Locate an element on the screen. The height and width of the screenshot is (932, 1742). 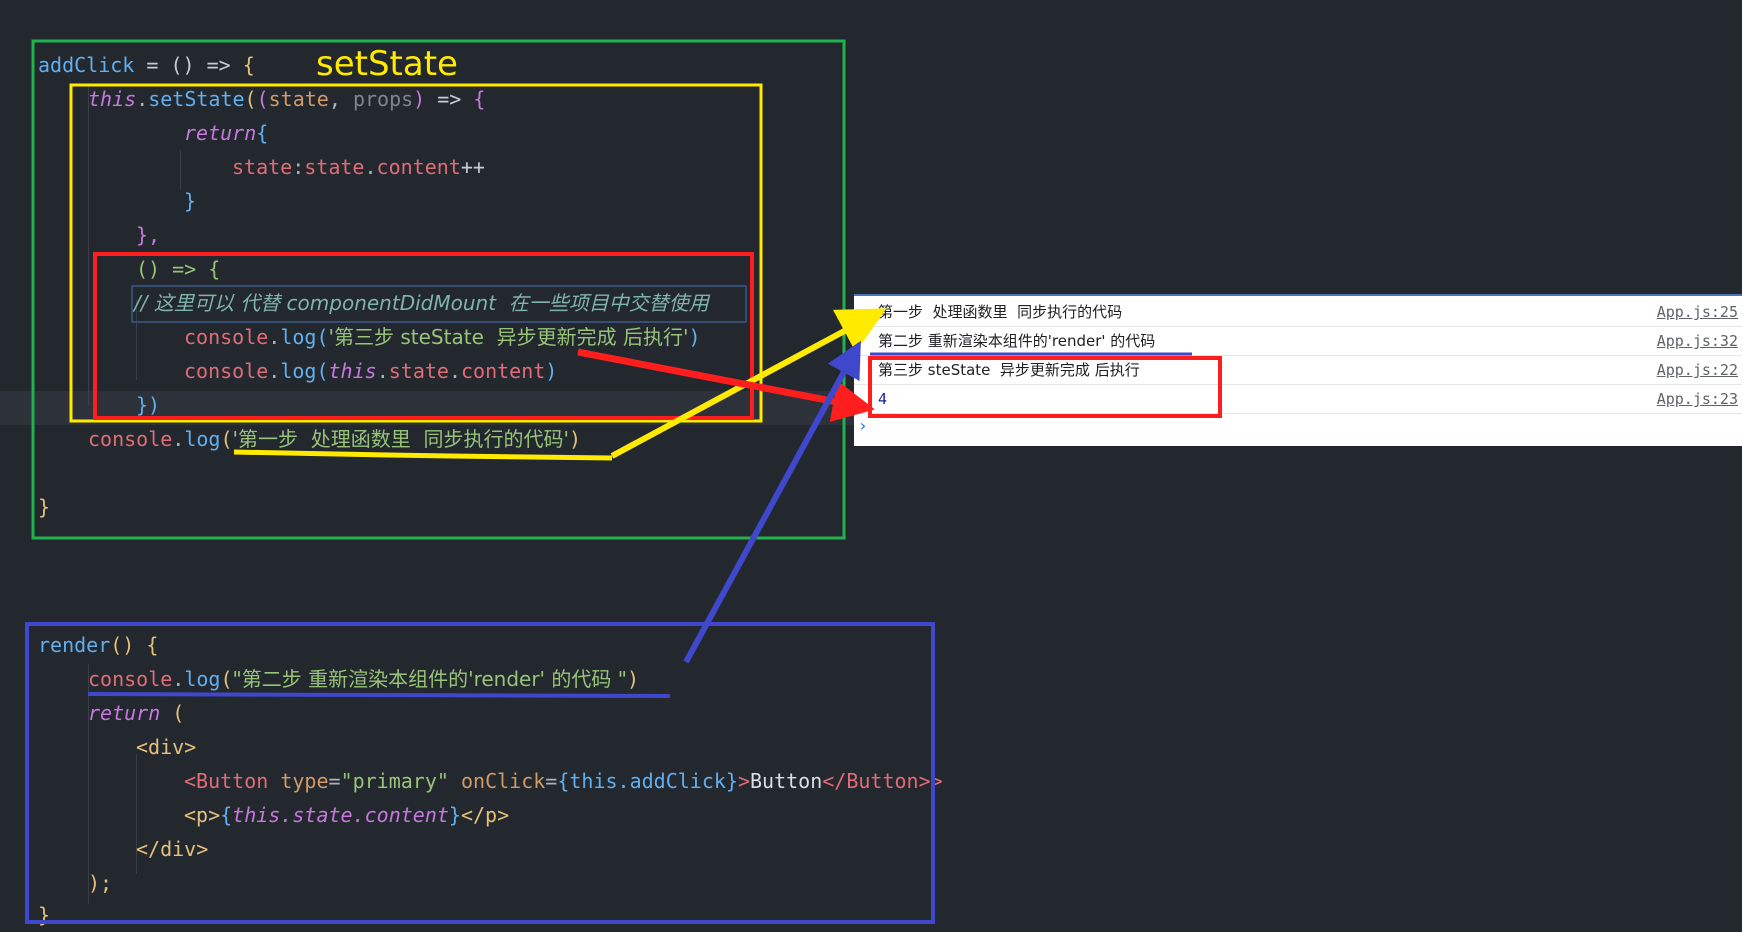
code-line-13: } is located at coordinates (44, 507).